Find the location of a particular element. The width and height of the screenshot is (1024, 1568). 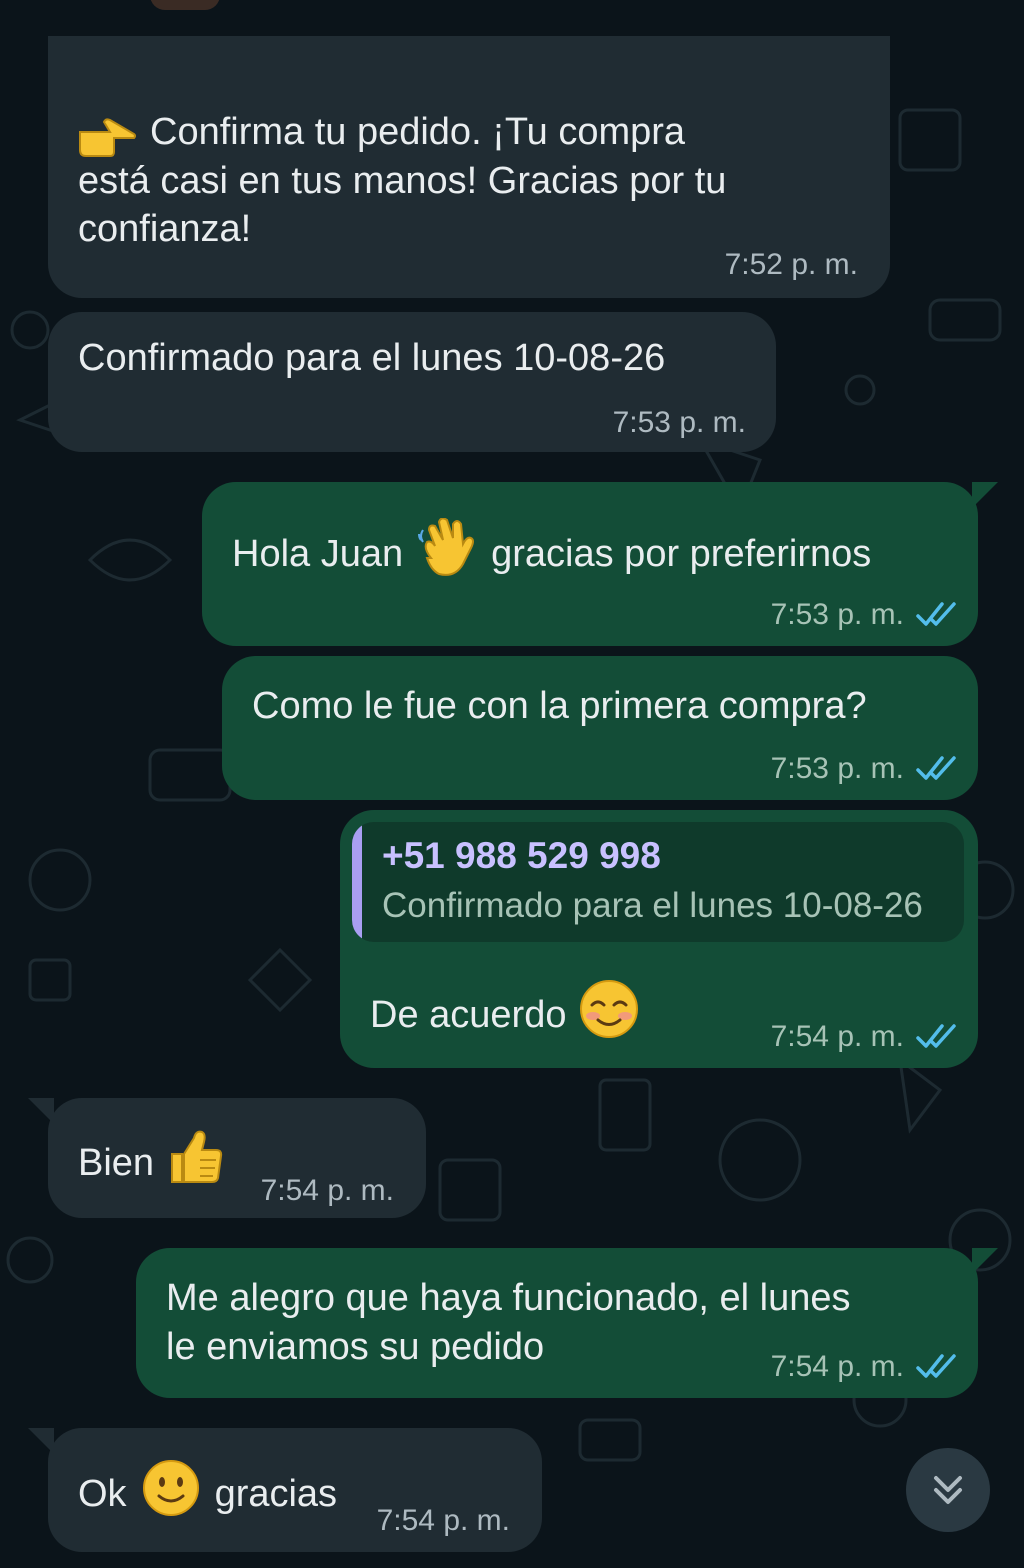

message-text: Hola Juan gracias por preferirnos is located at coordinates (552, 554).